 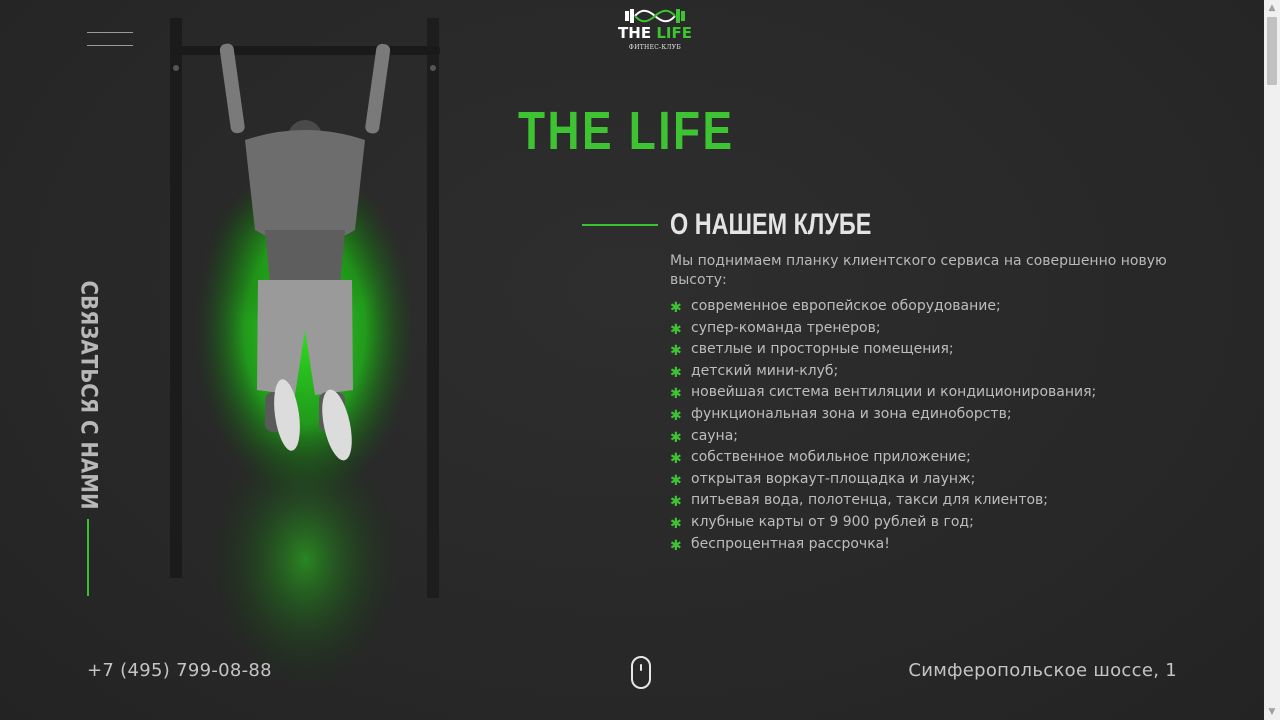 I want to click on feature-text: собственное мобильное приложение;, so click(x=831, y=457).